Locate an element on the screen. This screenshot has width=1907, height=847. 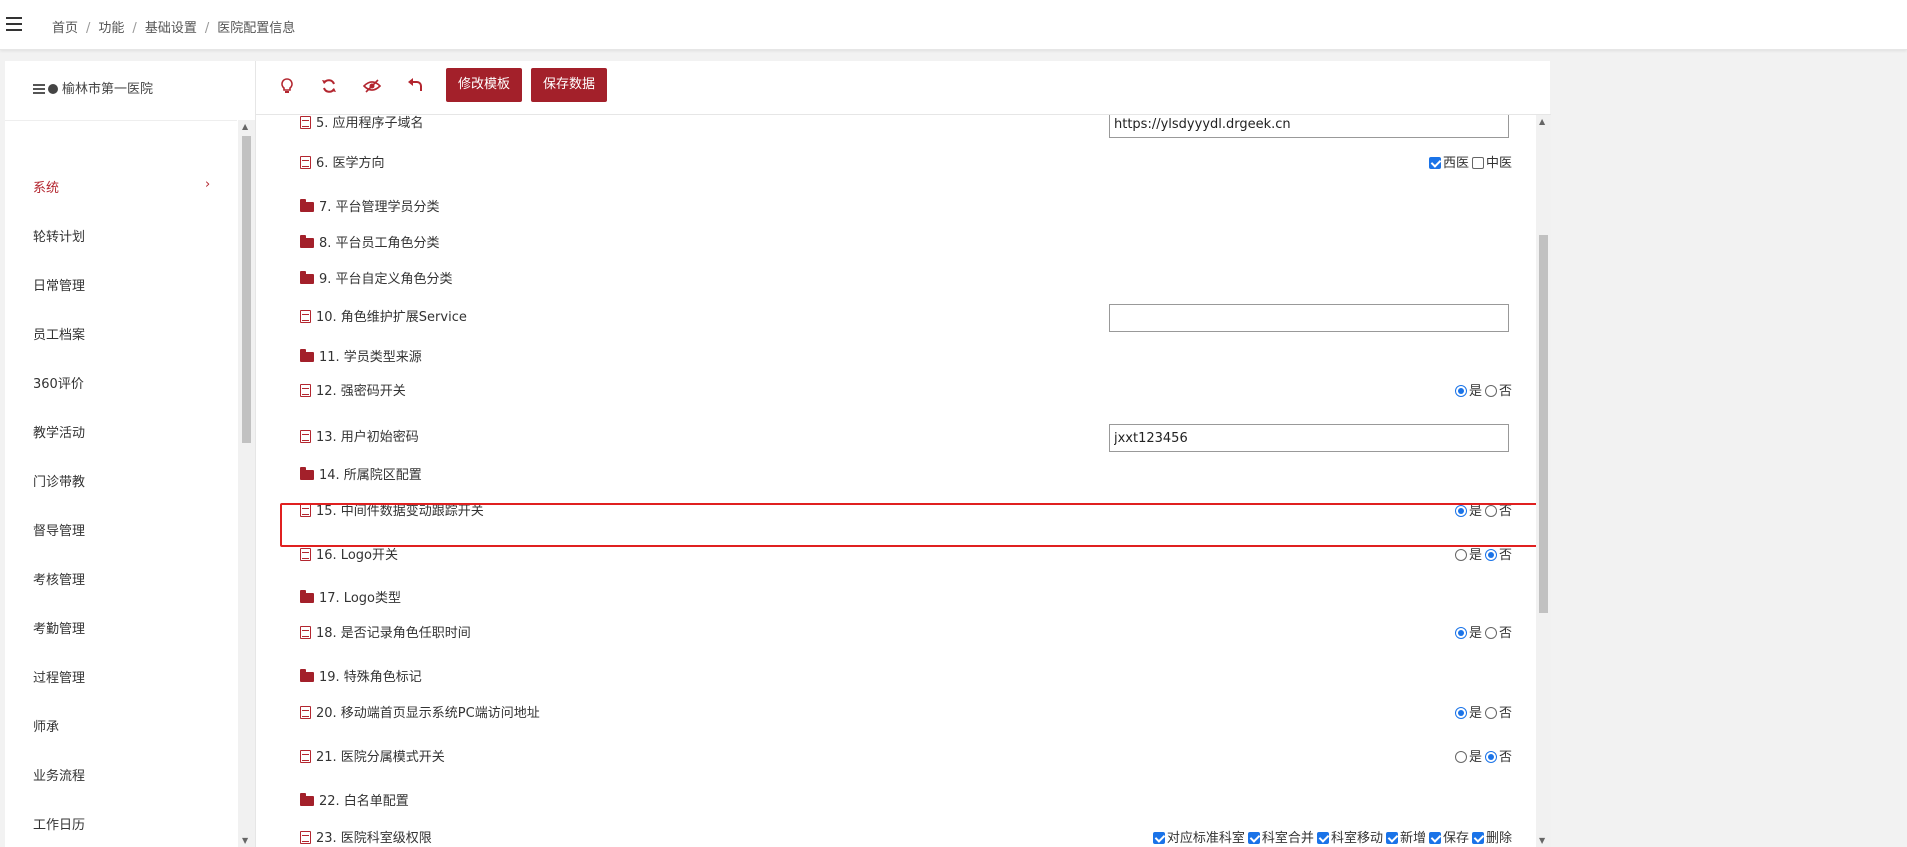
config-row-title: 19. 特殊角色标记 is located at coordinates (370, 677).